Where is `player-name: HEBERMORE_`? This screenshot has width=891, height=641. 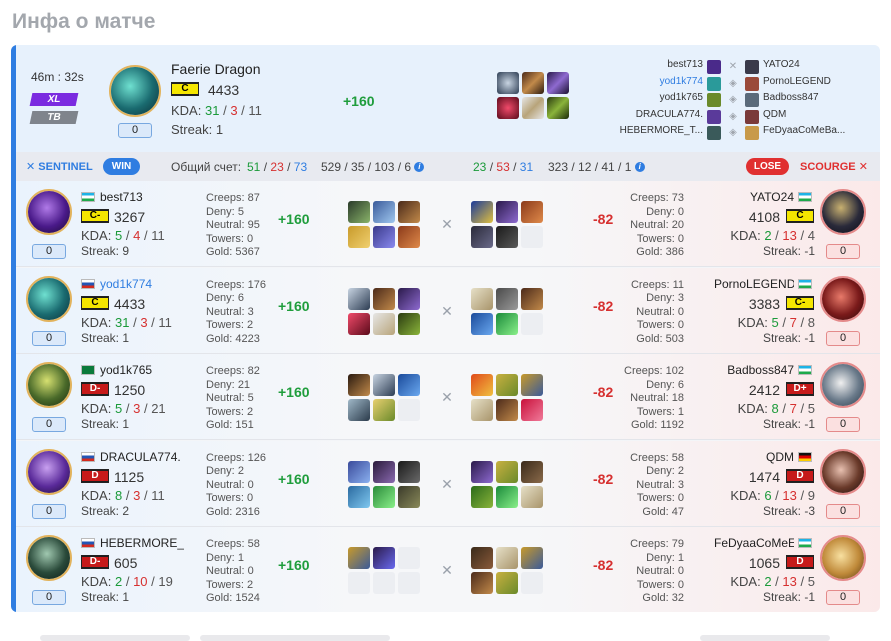
player-name: HEBERMORE_ is located at coordinates (142, 543).